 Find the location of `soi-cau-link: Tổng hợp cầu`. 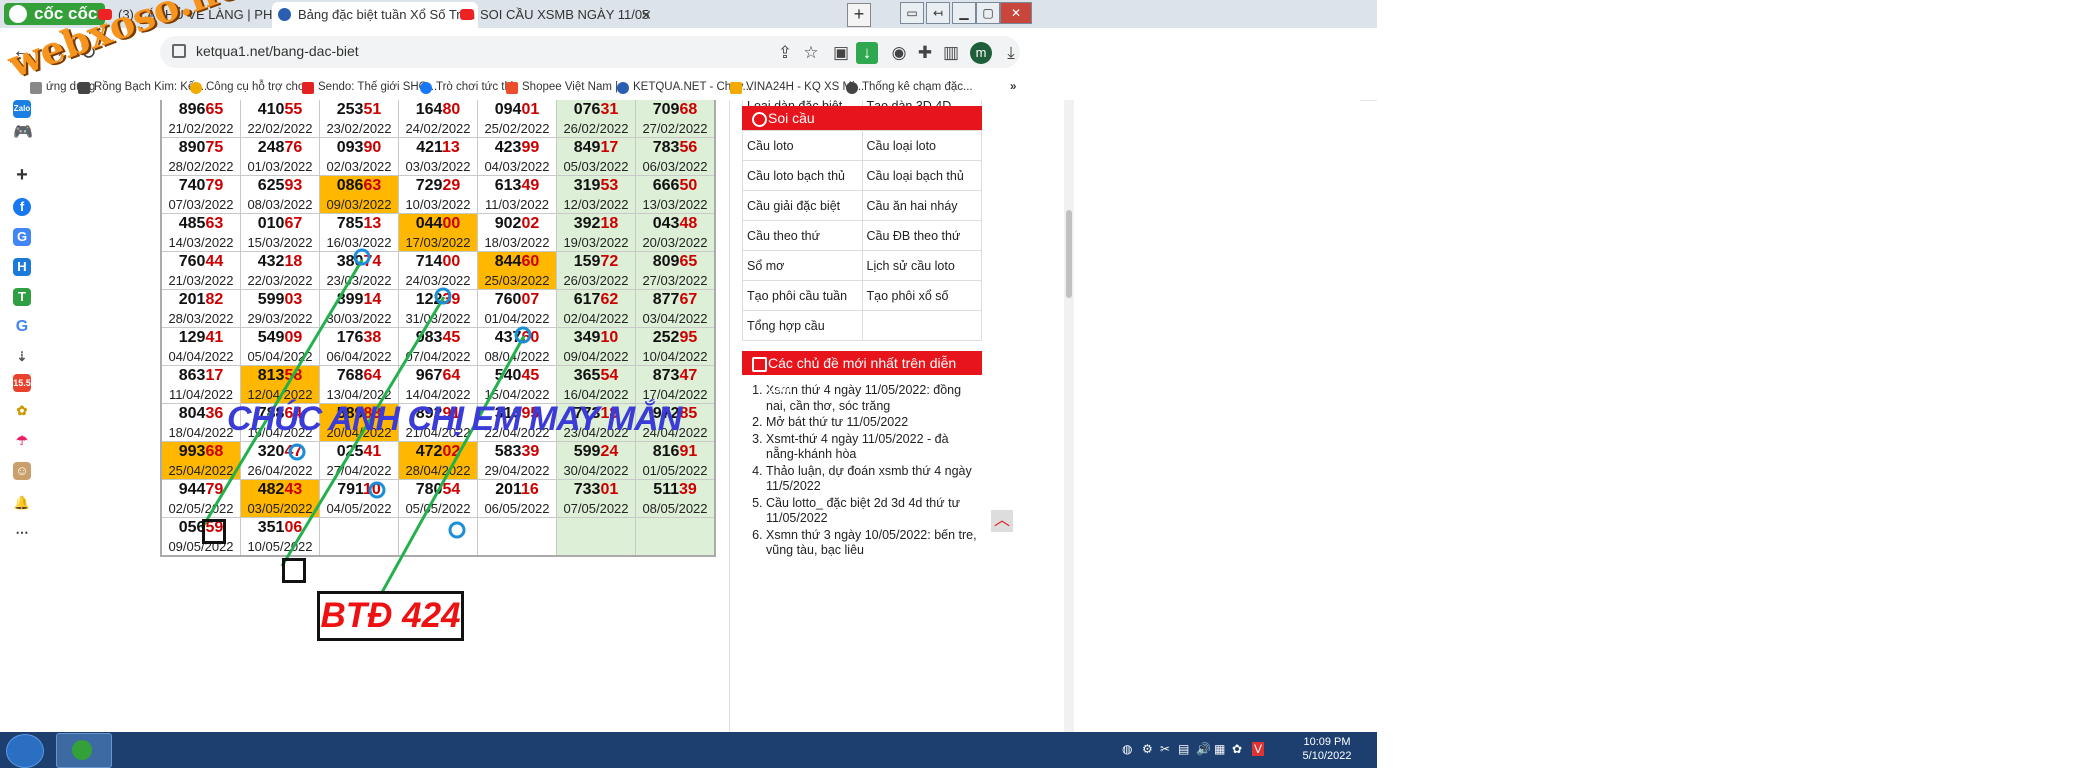

soi-cau-link: Tổng hợp cầu is located at coordinates (802, 325).